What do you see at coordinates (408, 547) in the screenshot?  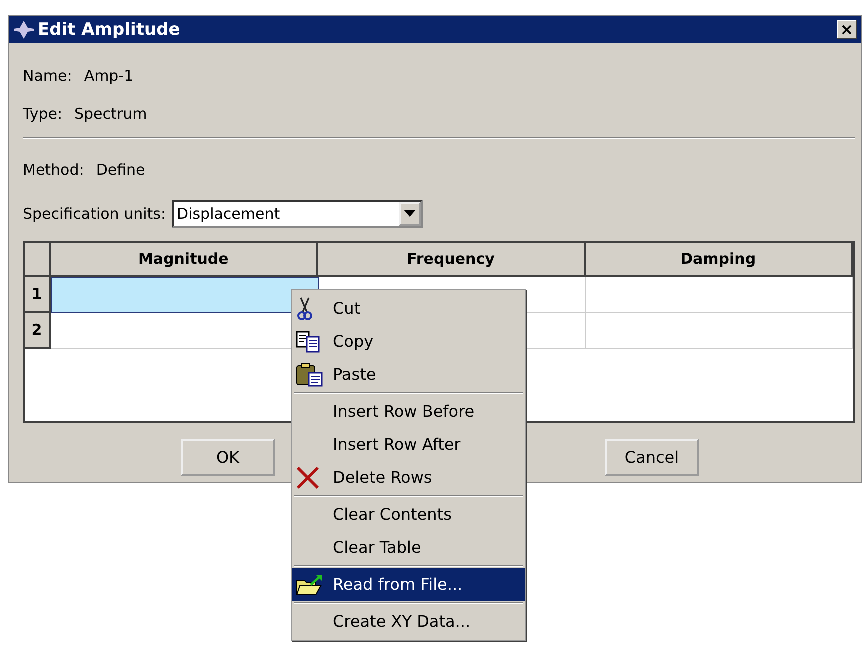 I see `menu-item: Clear Table` at bounding box center [408, 547].